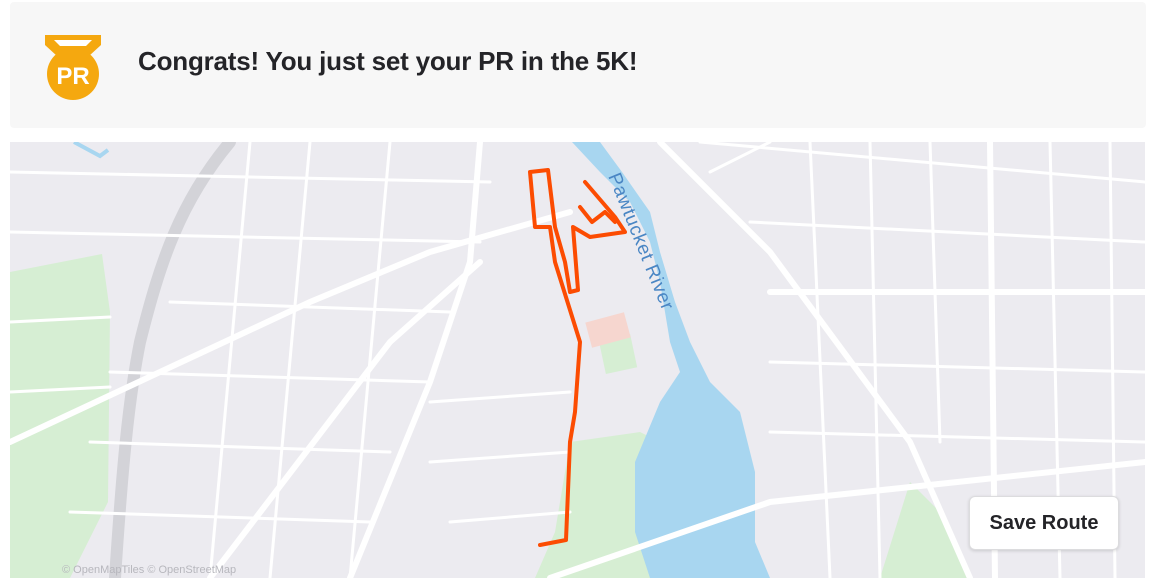 This screenshot has height=586, width=1154. I want to click on pr-medal-icon: PR, so click(73, 67).